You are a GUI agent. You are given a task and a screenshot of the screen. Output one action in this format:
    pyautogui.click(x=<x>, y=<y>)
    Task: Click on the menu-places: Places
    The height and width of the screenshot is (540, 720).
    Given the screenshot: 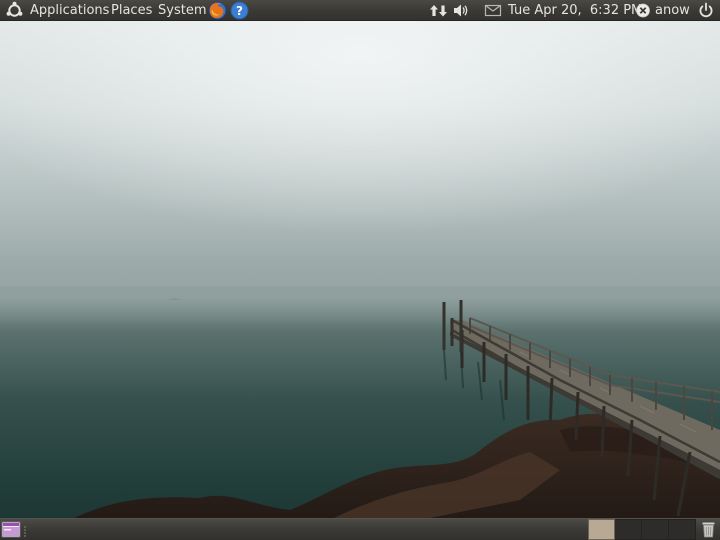 What is the action you would take?
    pyautogui.click(x=131, y=10)
    